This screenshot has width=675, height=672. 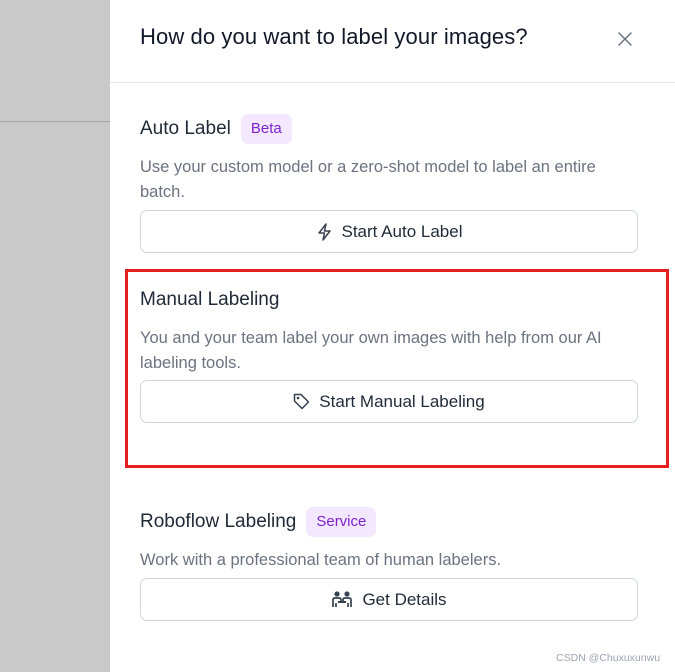 What do you see at coordinates (402, 231) in the screenshot?
I see `start-auto-label-label: Start Auto Label` at bounding box center [402, 231].